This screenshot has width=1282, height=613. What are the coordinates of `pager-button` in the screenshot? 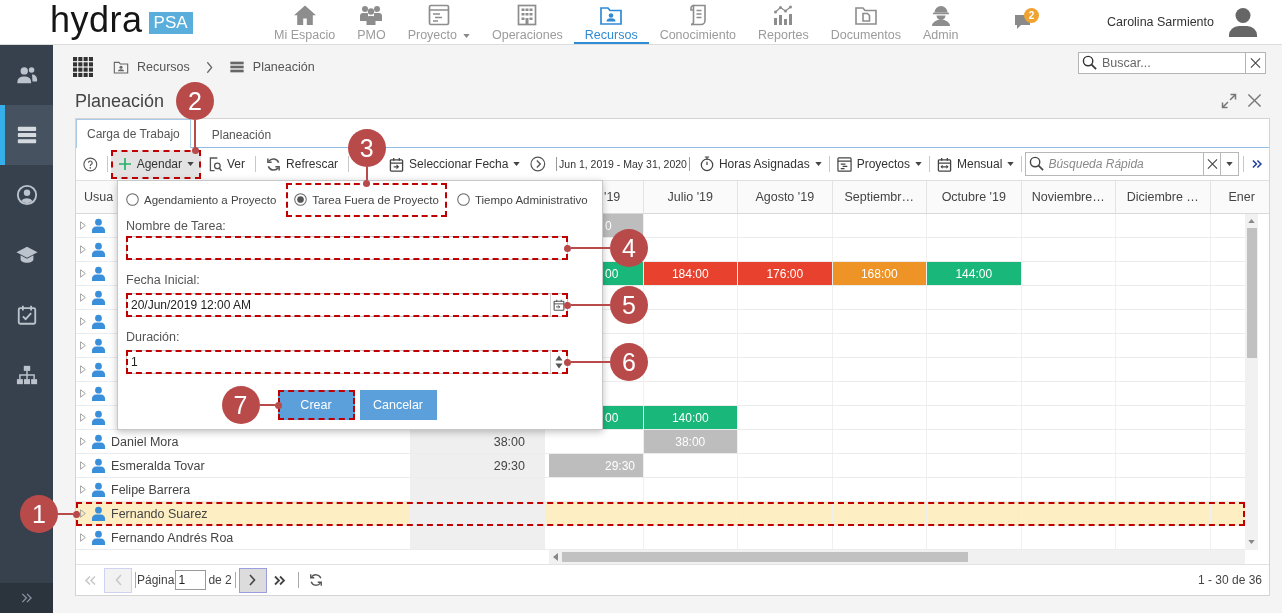 It's located at (252, 580).